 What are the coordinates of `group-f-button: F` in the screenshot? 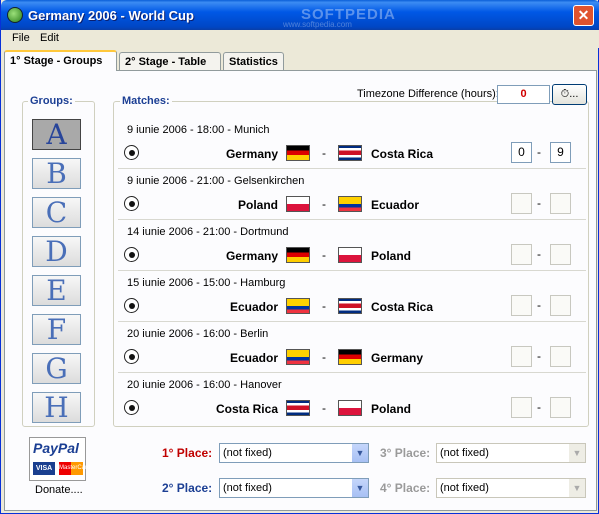 It's located at (56, 329).